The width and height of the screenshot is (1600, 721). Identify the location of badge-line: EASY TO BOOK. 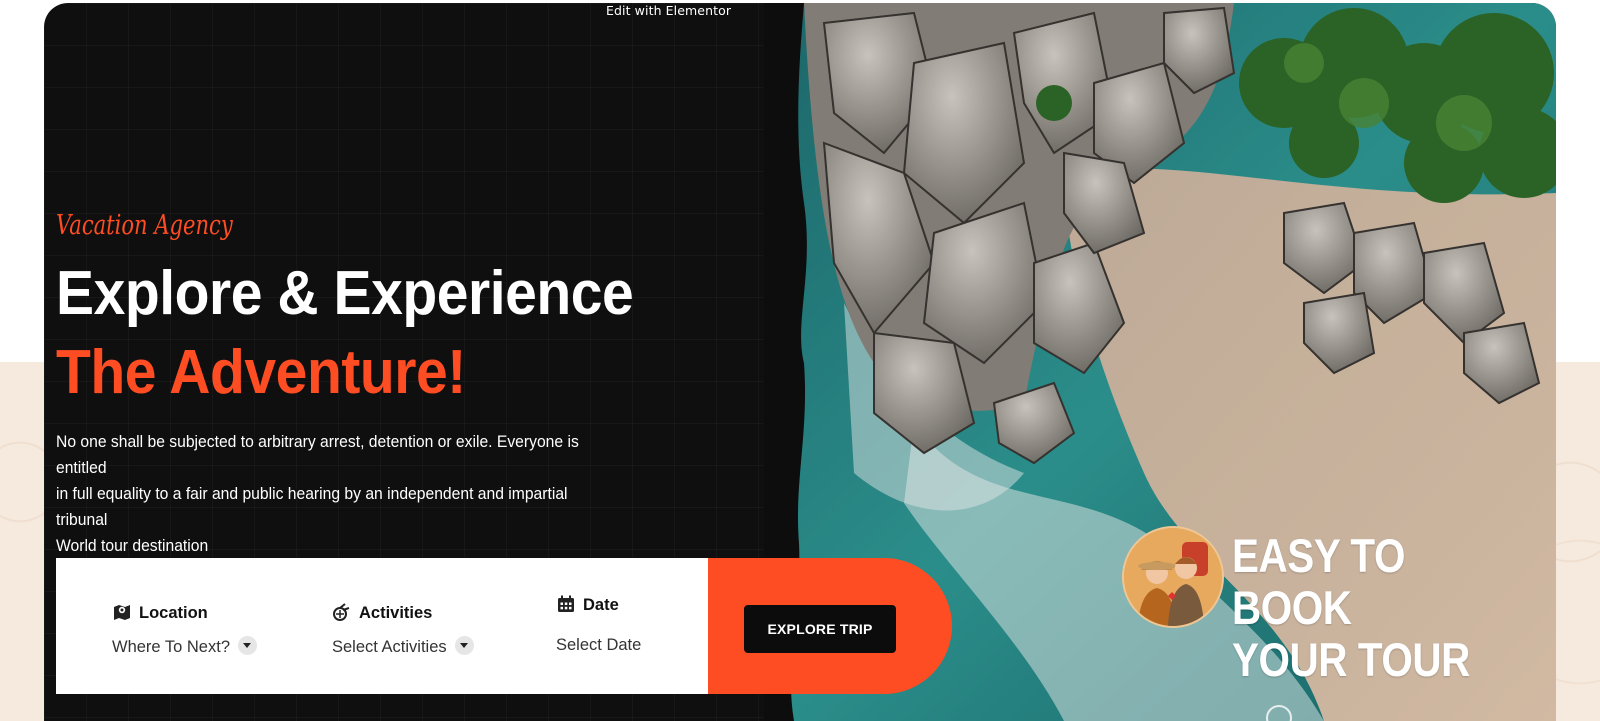
(1318, 581).